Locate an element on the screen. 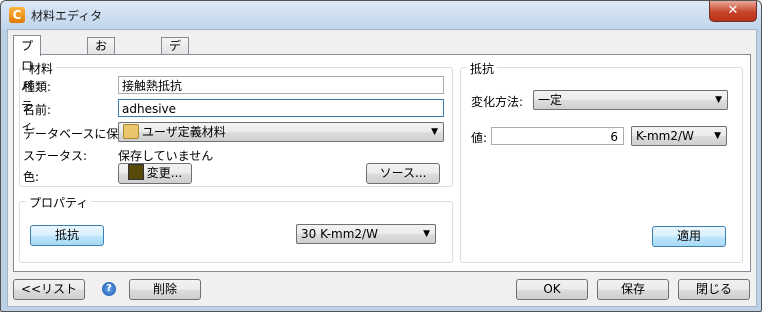 The width and height of the screenshot is (762, 312). resistance-value-field: 6 is located at coordinates (557, 136).